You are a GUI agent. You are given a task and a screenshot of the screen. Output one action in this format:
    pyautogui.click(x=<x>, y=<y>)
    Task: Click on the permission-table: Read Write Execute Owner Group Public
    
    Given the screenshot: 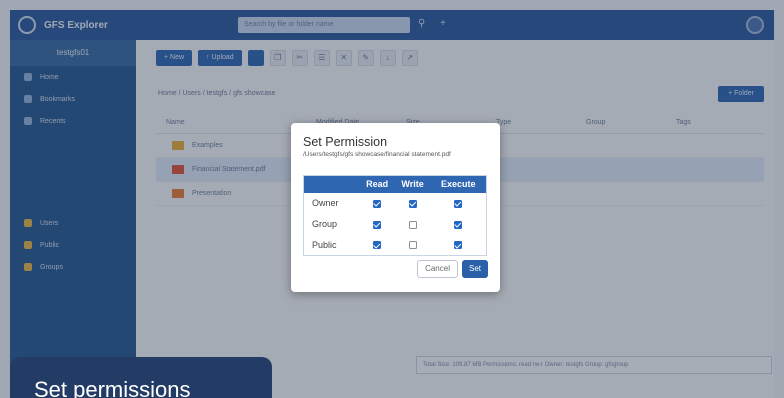 What is the action you would take?
    pyautogui.click(x=395, y=215)
    